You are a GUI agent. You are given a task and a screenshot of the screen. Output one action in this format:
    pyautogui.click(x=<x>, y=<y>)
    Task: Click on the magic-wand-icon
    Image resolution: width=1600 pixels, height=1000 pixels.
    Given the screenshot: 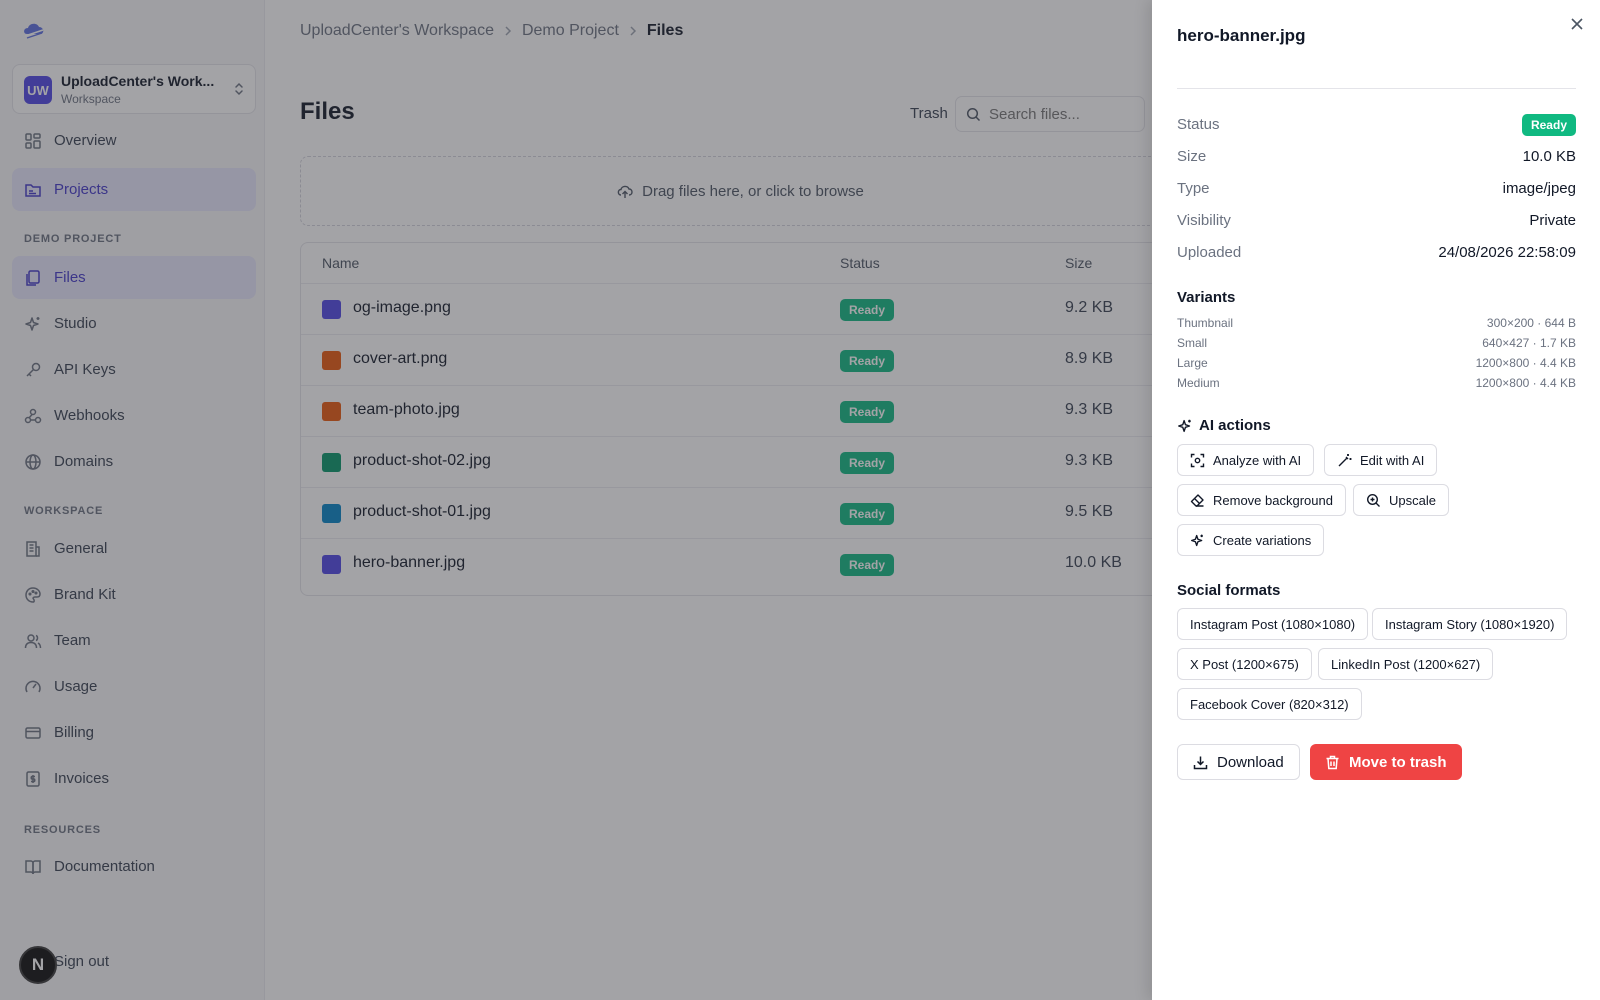 What is the action you would take?
    pyautogui.click(x=1345, y=459)
    